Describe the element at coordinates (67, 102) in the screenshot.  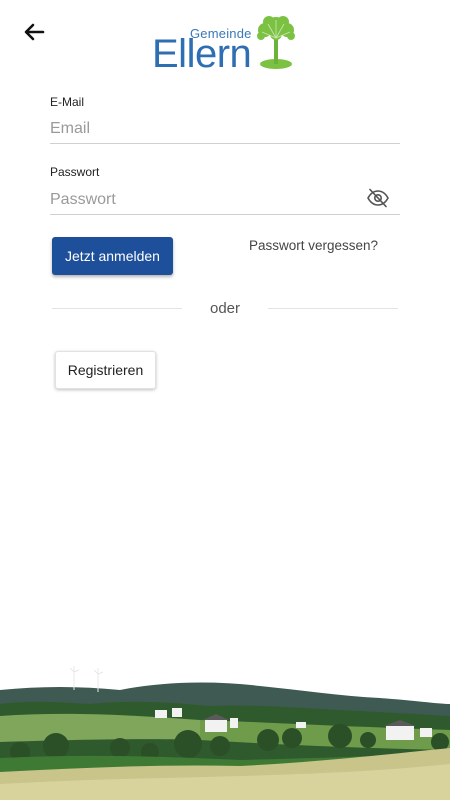
I see `email-label: E-Mail` at that location.